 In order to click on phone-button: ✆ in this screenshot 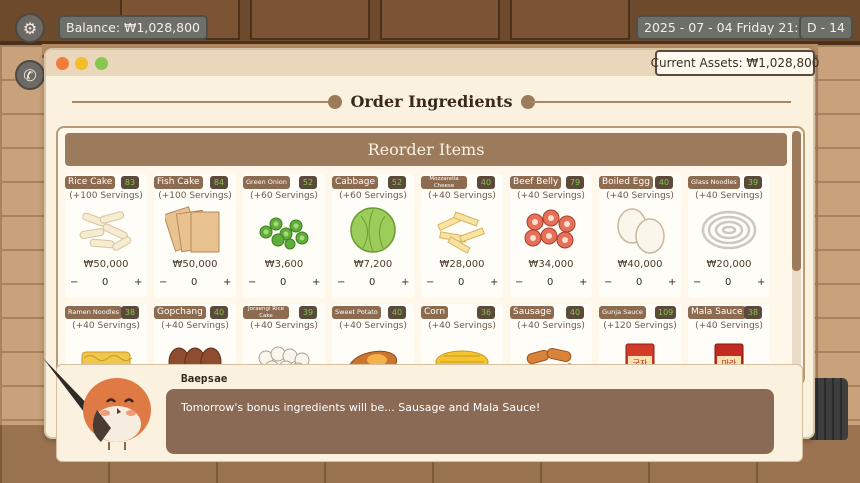, I will do `click(30, 75)`.